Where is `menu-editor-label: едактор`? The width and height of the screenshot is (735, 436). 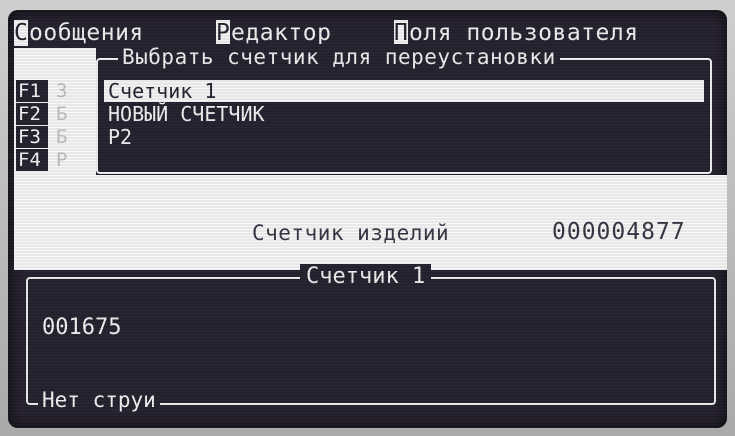 menu-editor-label: едактор is located at coordinates (281, 33).